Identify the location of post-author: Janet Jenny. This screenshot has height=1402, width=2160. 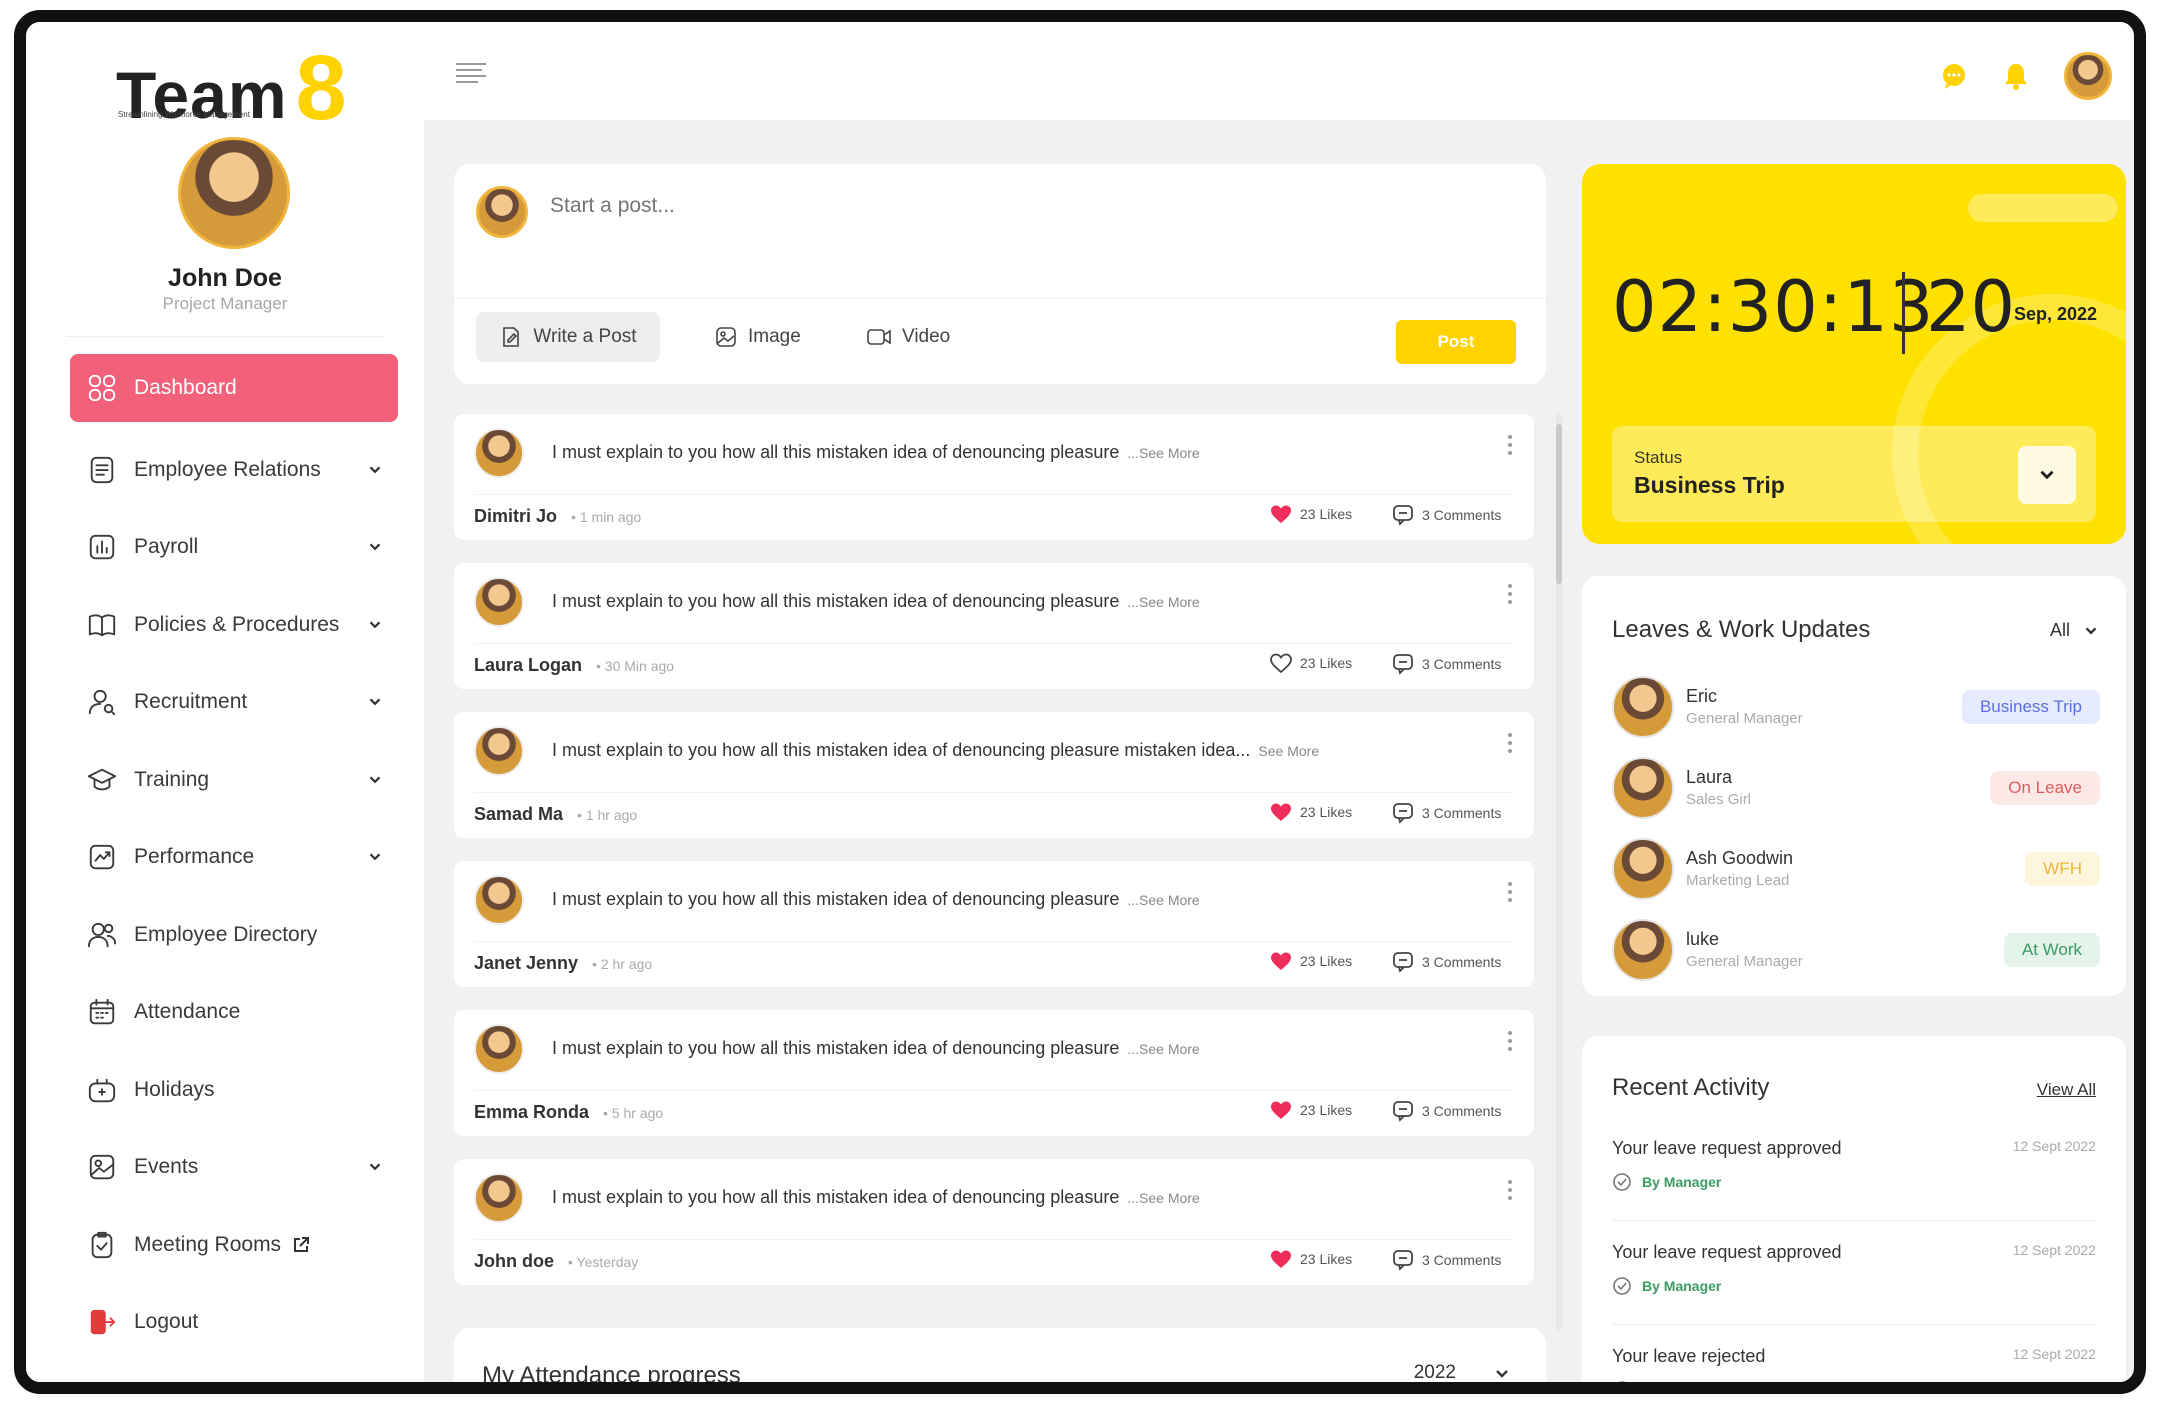
(526, 963).